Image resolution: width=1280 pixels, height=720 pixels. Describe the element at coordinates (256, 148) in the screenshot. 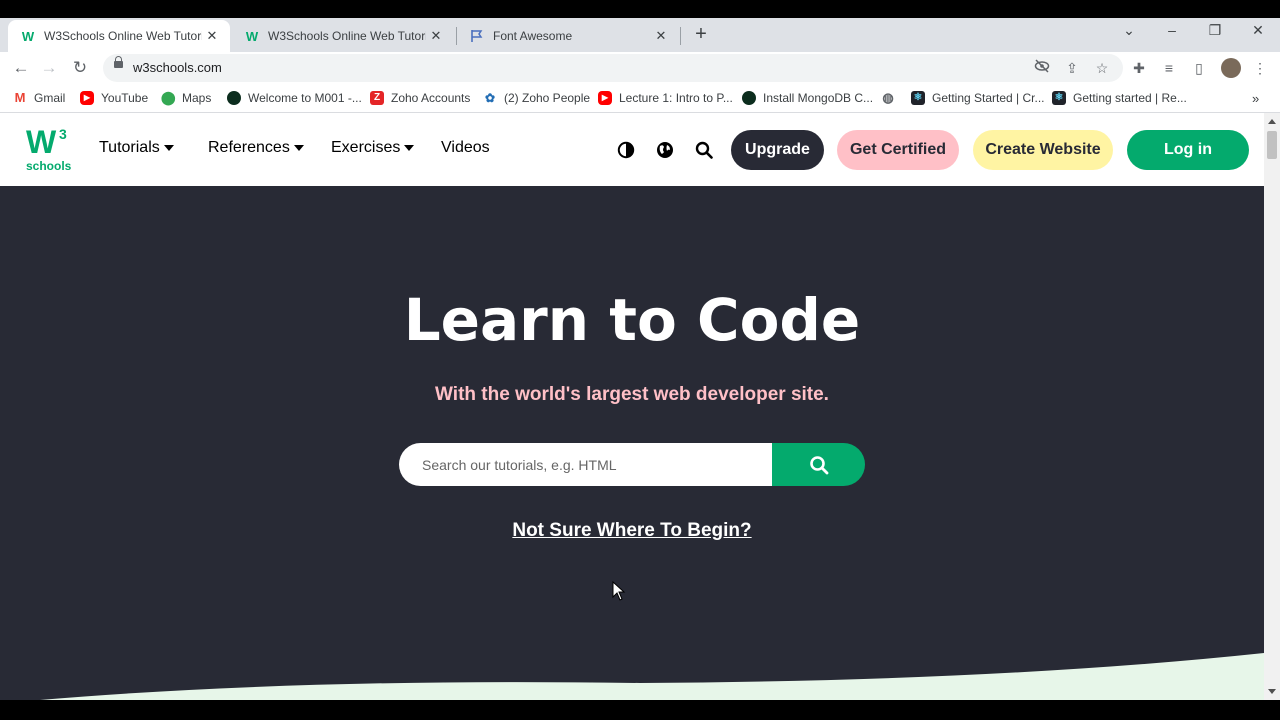

I see `nav-references: References` at that location.